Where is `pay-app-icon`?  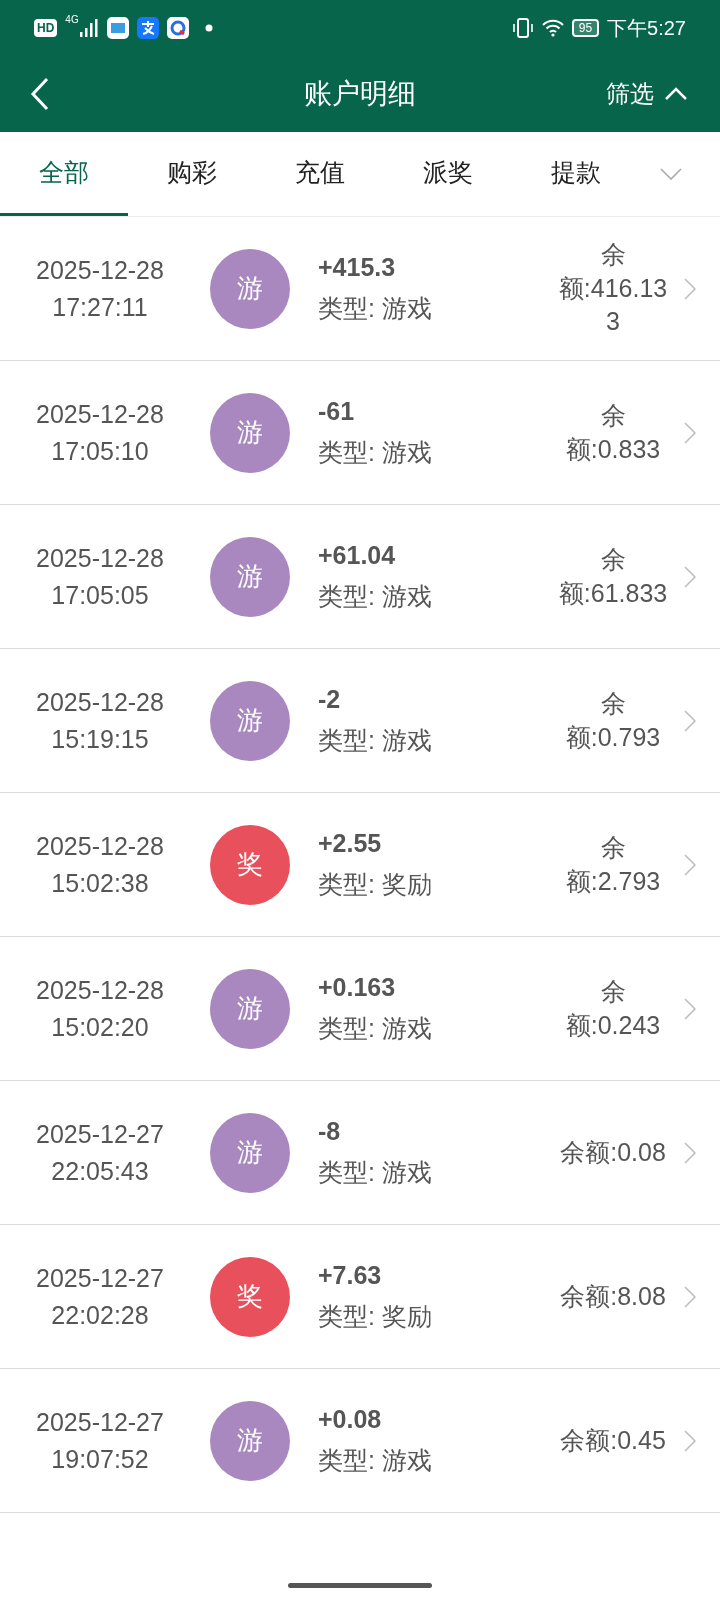 pay-app-icon is located at coordinates (147, 28).